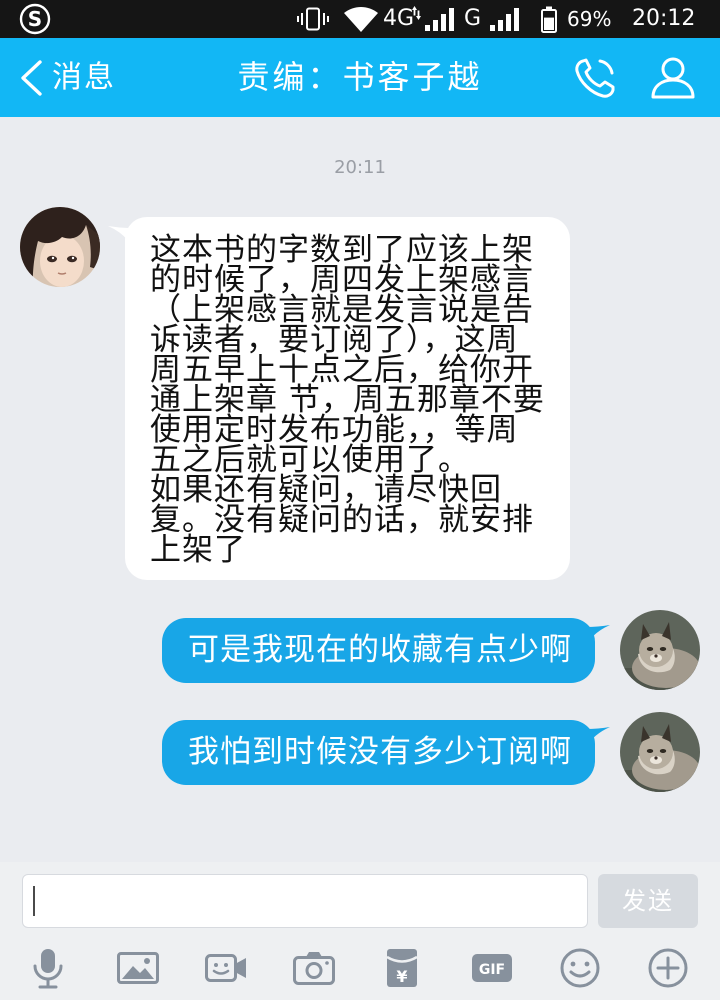  Describe the element at coordinates (334, 430) in the screenshot. I see `message-line: 使用定时发布功能，，等周` at that location.